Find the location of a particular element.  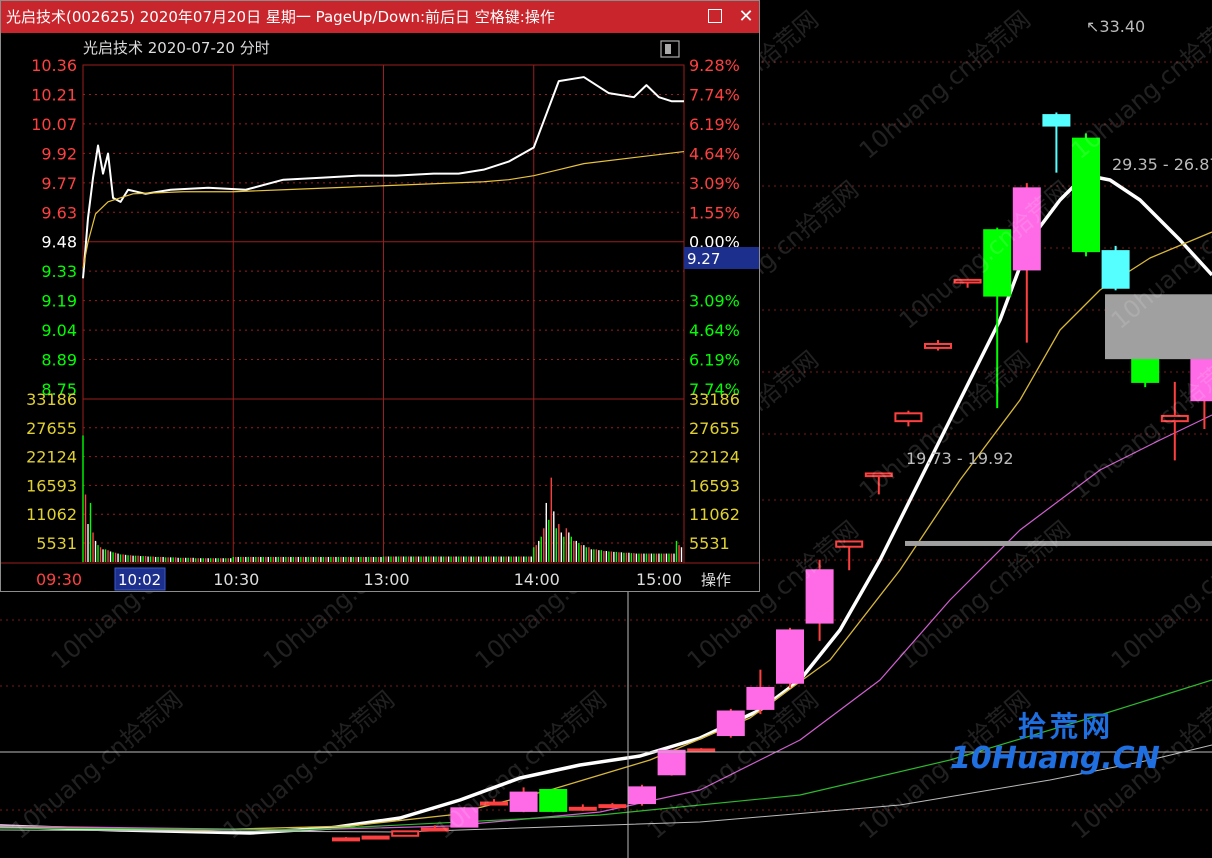

price-tick-label: 10.36 is located at coordinates (54, 65).